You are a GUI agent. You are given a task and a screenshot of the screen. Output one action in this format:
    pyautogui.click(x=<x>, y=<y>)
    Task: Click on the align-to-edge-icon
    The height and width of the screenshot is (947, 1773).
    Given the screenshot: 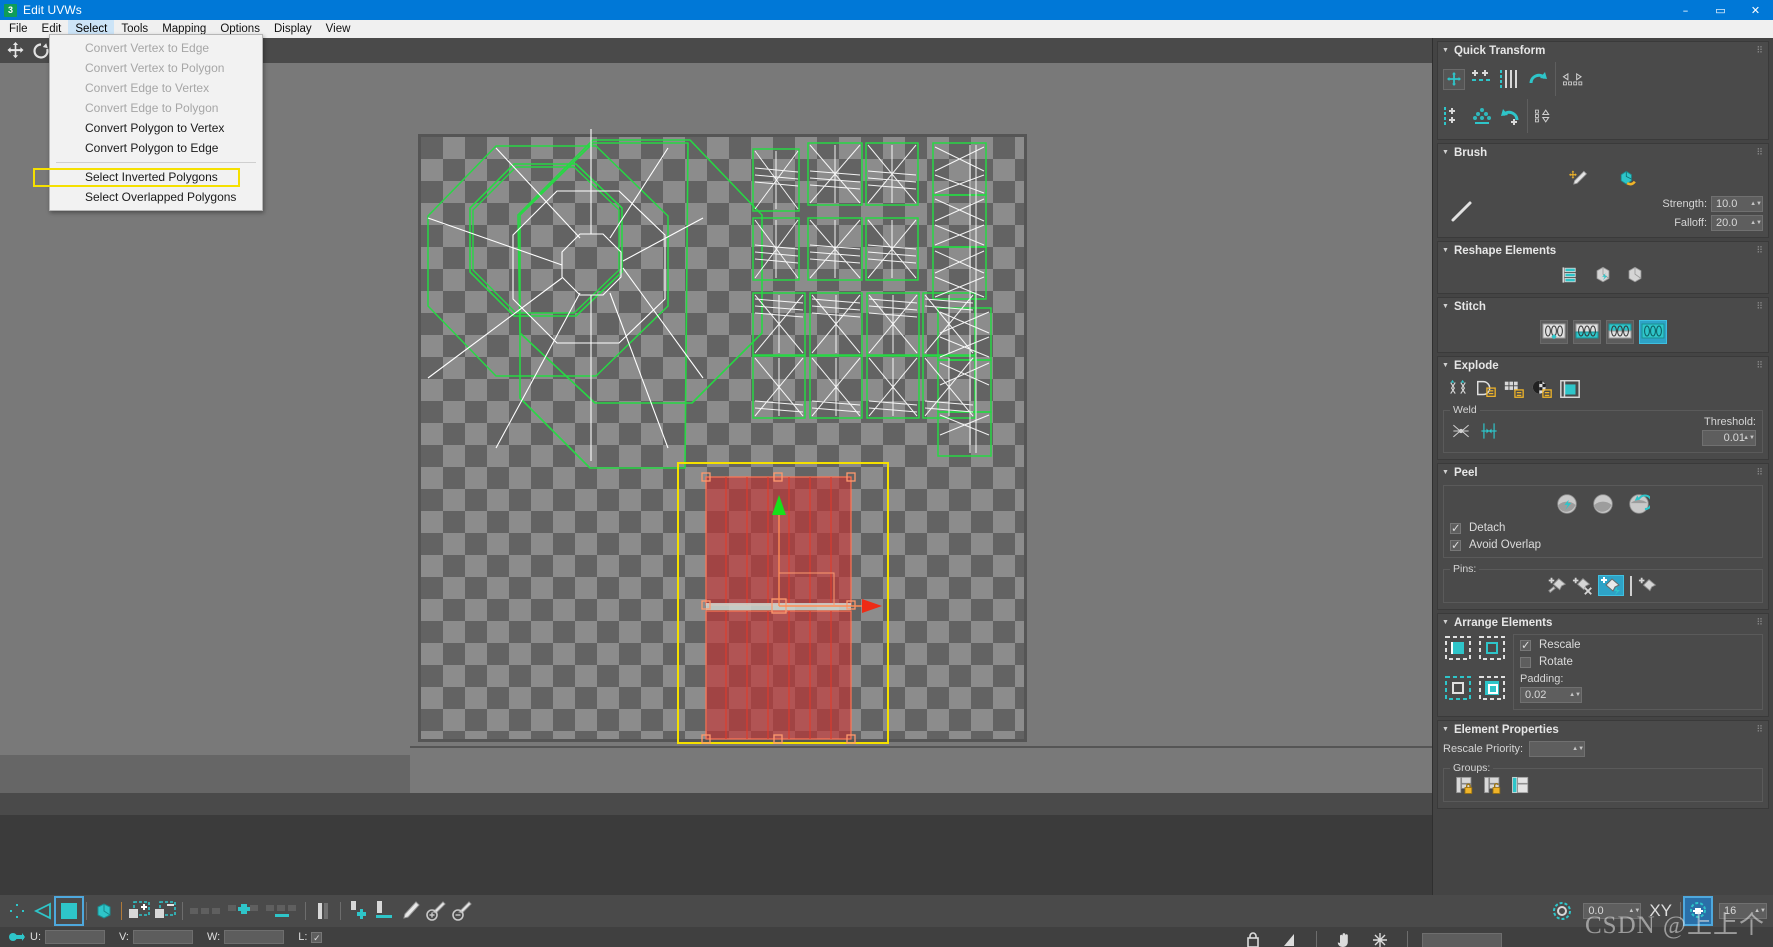 What is the action you would take?
    pyautogui.click(x=358, y=911)
    